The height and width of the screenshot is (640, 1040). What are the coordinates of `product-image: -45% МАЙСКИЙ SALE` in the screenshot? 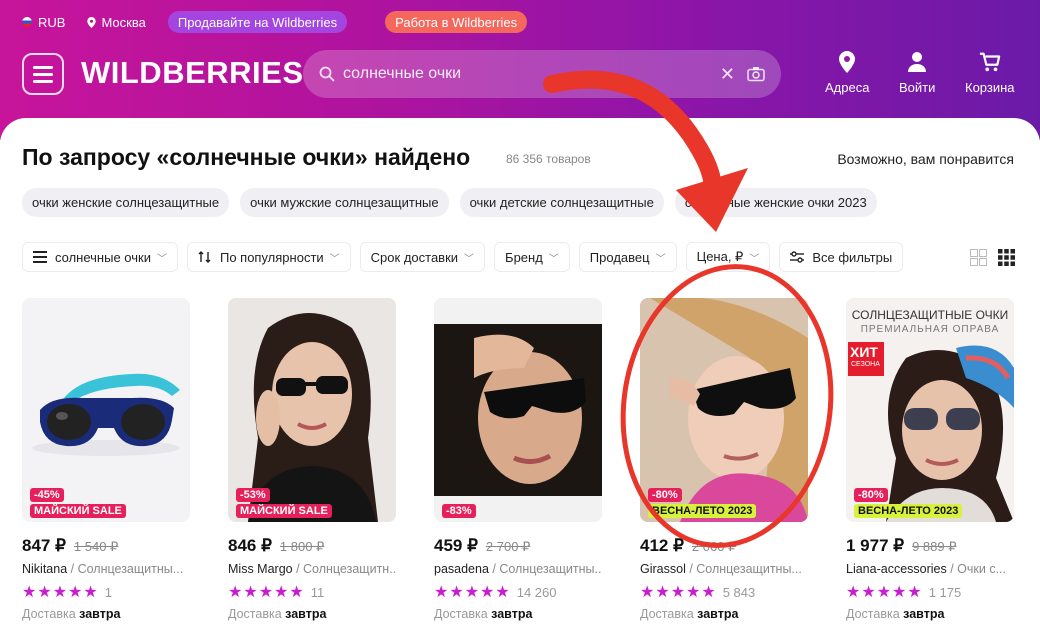 It's located at (106, 410).